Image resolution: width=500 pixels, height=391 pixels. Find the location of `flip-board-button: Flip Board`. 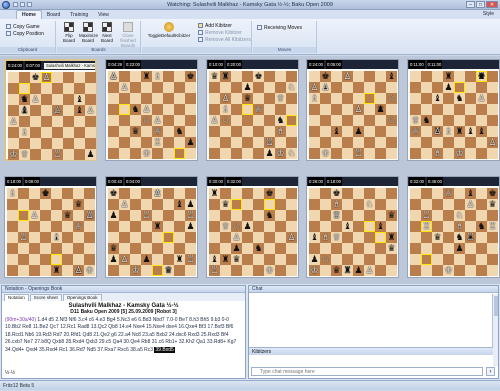

flip-board-button: Flip Board is located at coordinates (69, 33).